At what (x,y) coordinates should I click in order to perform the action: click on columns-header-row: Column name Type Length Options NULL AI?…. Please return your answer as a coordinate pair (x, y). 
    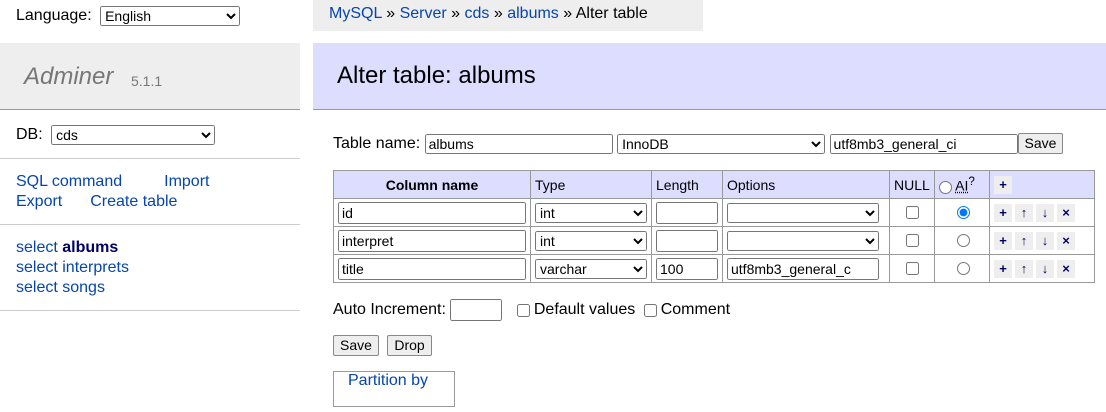
    Looking at the image, I should click on (714, 184).